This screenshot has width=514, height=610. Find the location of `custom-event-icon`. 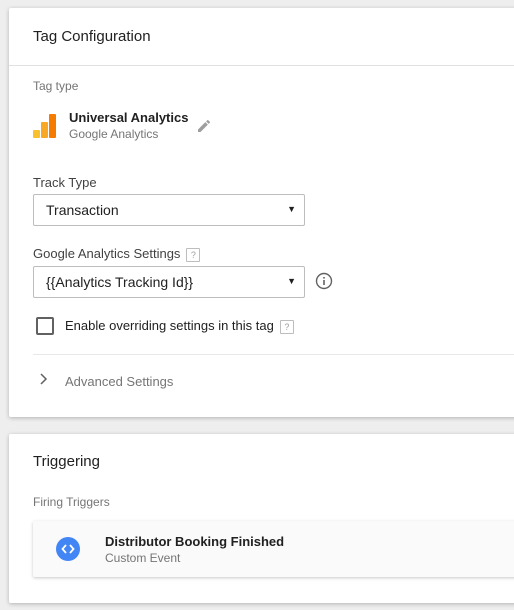

custom-event-icon is located at coordinates (68, 549).